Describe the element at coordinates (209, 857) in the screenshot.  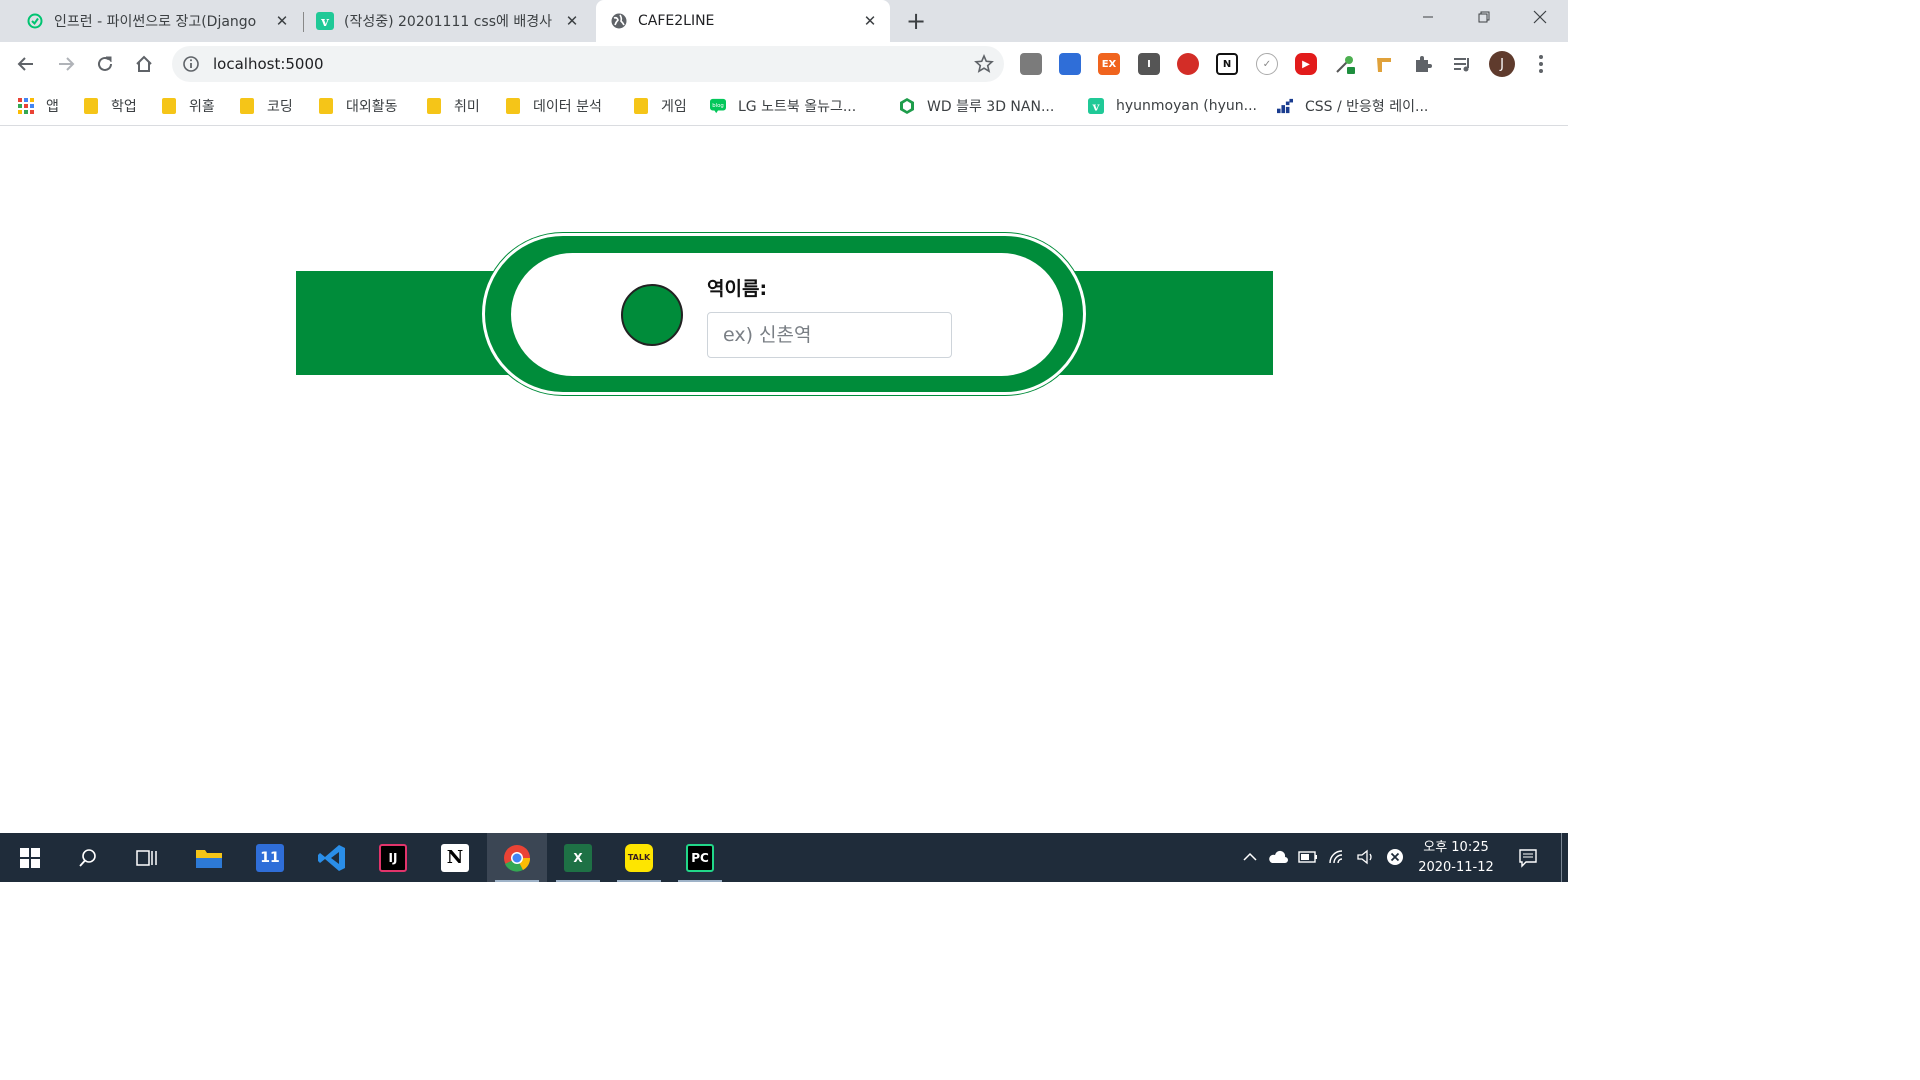
I see `file-explorer-icon` at that location.